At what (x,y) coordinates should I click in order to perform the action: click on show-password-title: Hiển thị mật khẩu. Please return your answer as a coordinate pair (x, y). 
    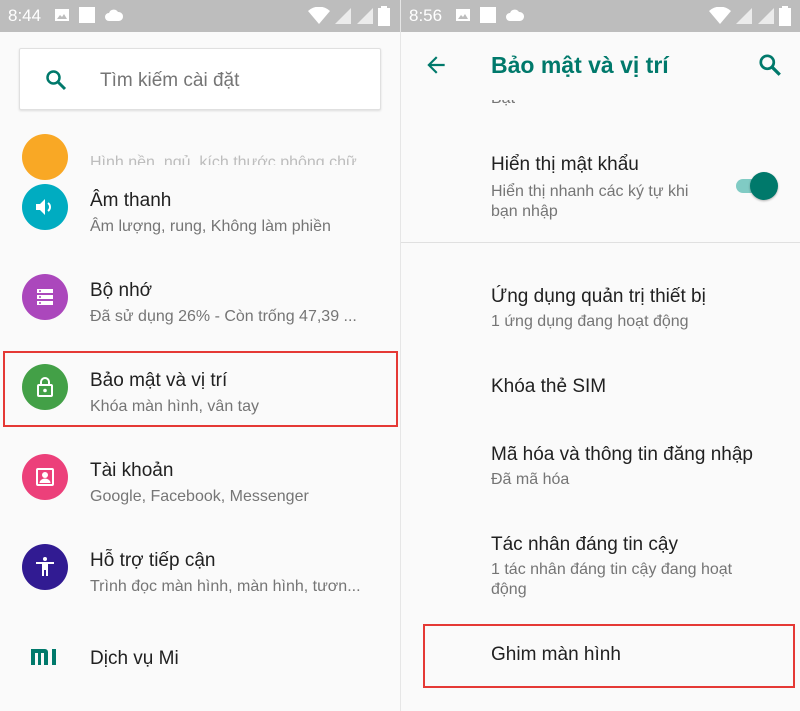
    Looking at the image, I should click on (565, 164).